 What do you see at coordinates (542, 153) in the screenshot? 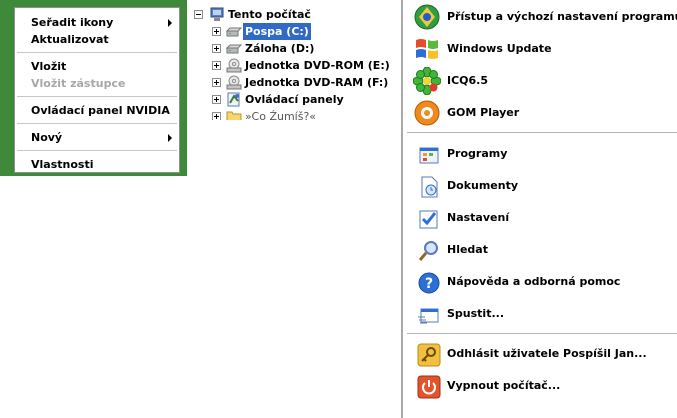
I see `start-item-programs: Programy` at bounding box center [542, 153].